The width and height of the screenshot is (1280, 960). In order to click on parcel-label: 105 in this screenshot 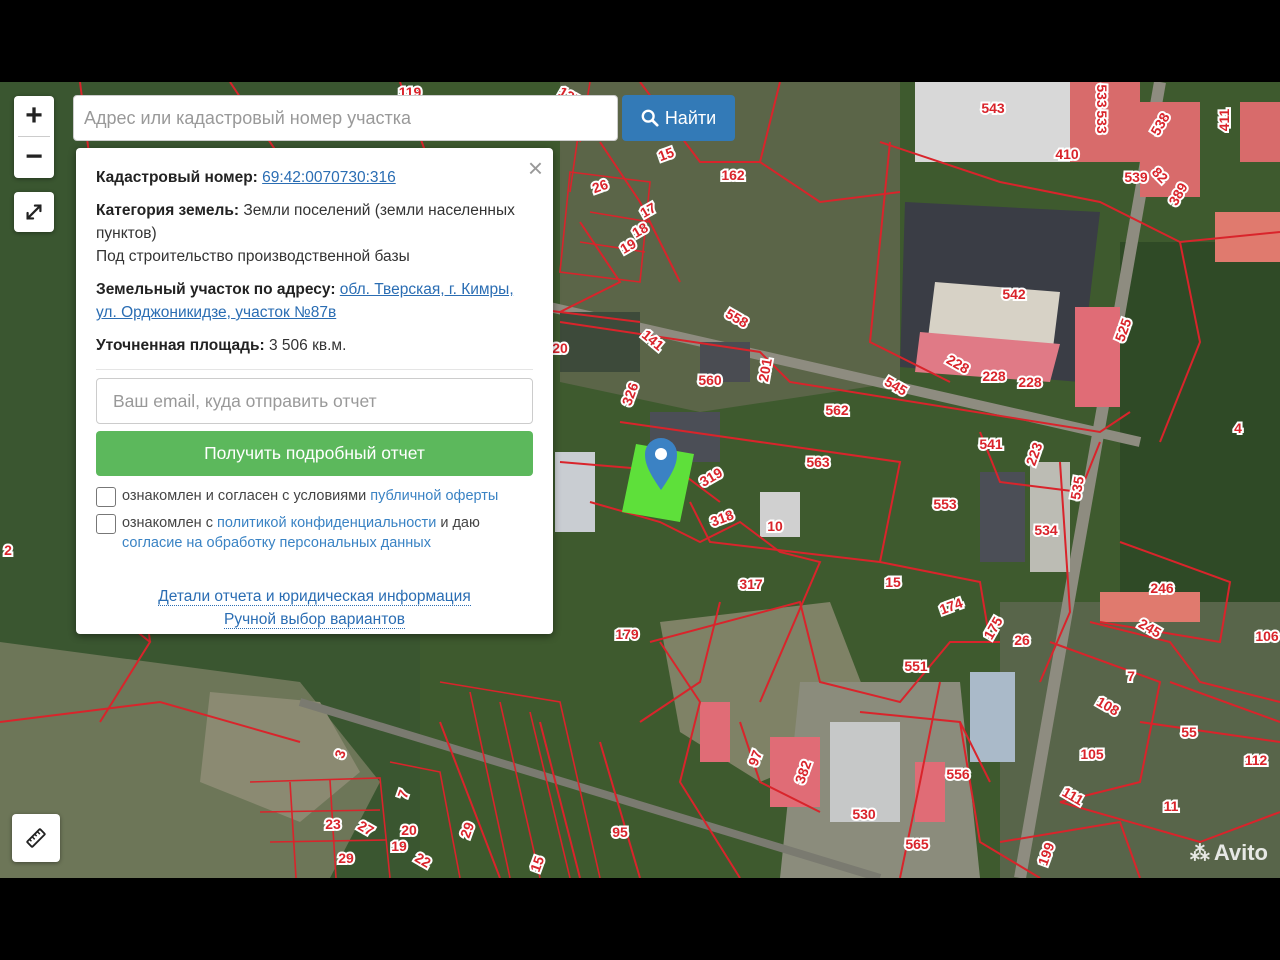, I will do `click(1092, 754)`.